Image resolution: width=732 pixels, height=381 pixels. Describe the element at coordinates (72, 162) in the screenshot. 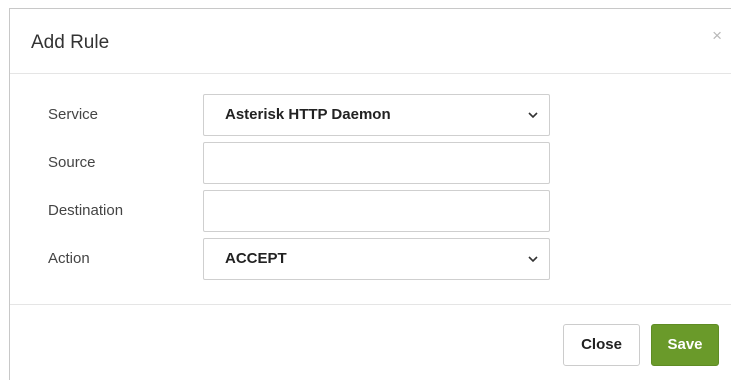

I see `source-label: Source` at that location.